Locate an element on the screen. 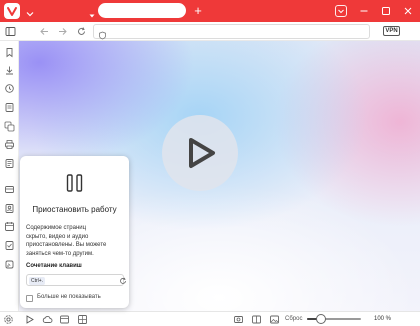  translate-icon is located at coordinates (9, 126).